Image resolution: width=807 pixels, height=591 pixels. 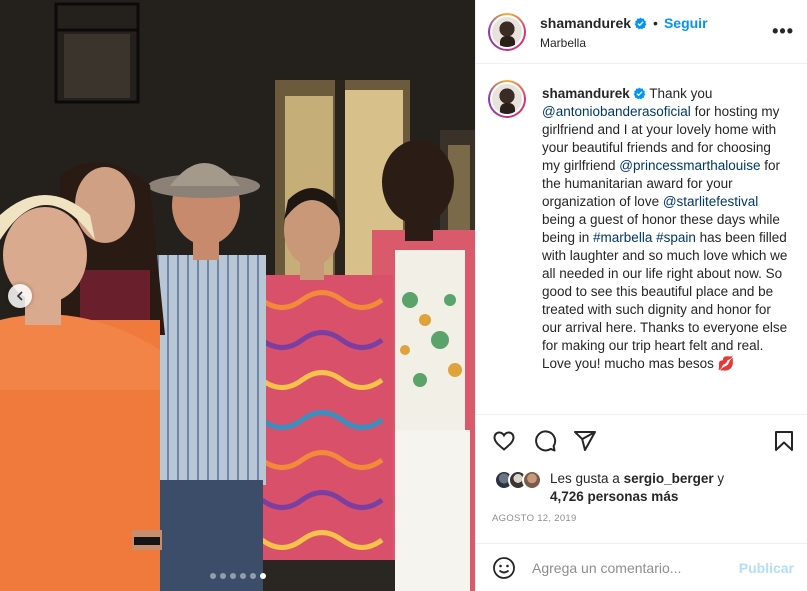 I want to click on follow-button: Seguir, so click(x=686, y=23).